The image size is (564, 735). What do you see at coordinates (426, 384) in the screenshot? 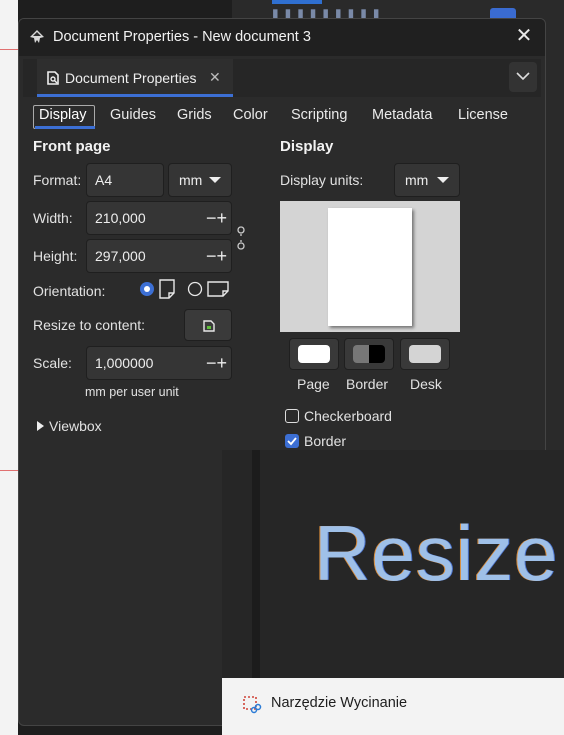
I see `desk-color-label: Desk` at bounding box center [426, 384].